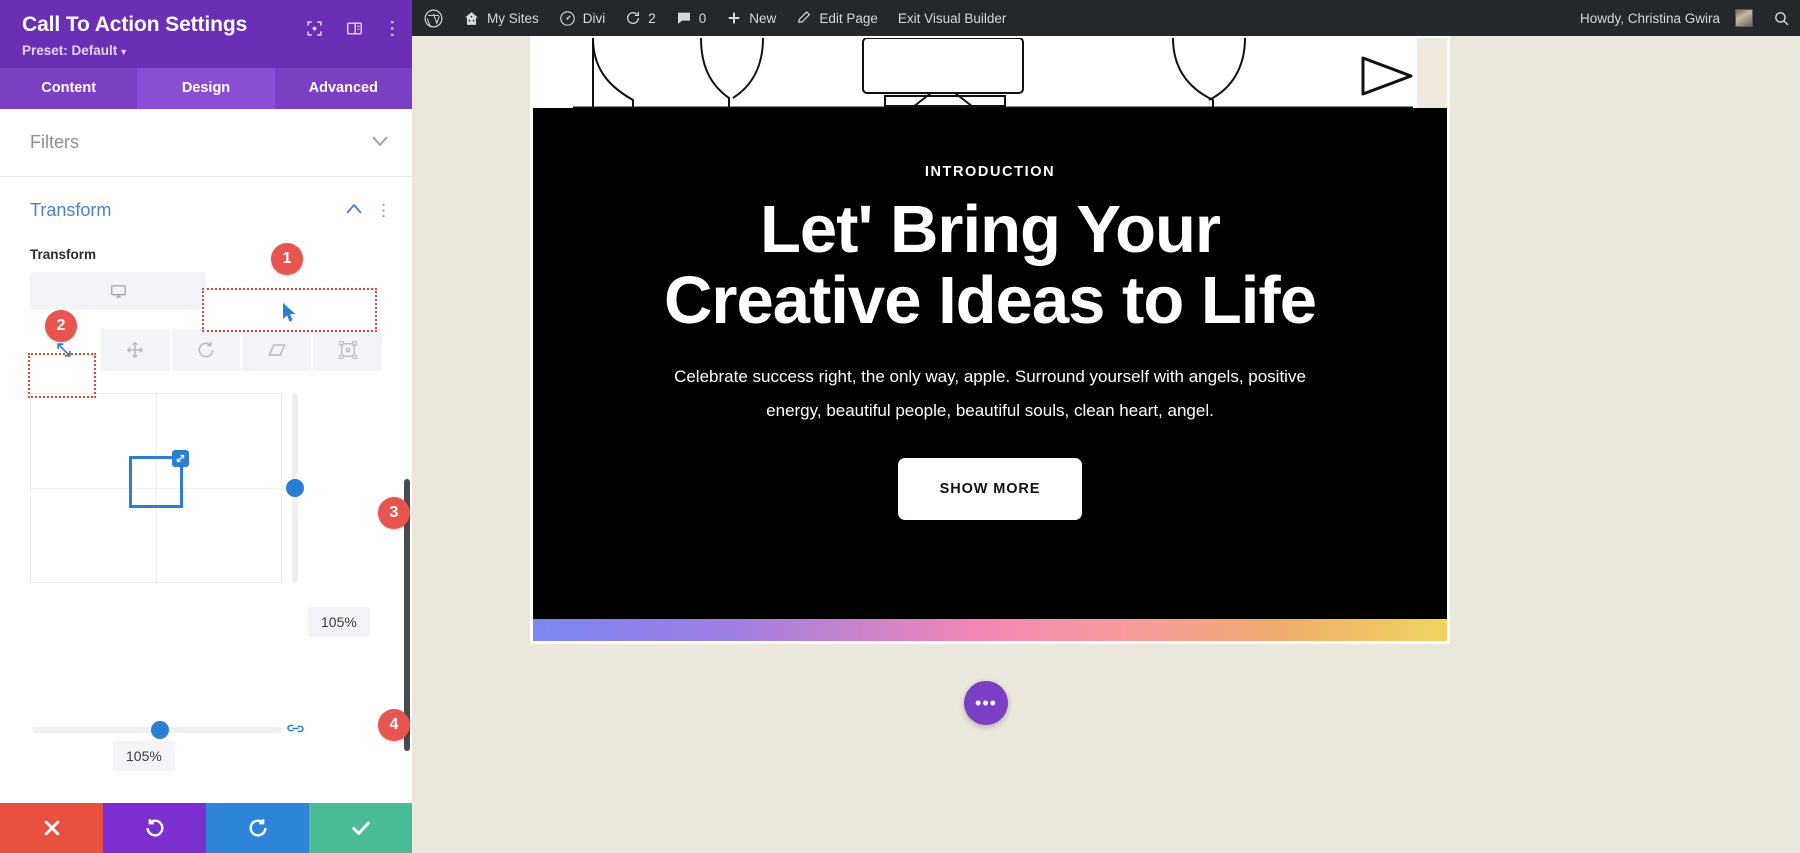 The width and height of the screenshot is (1800, 853). Describe the element at coordinates (339, 622) in the screenshot. I see `scale-y-value: 105%` at that location.